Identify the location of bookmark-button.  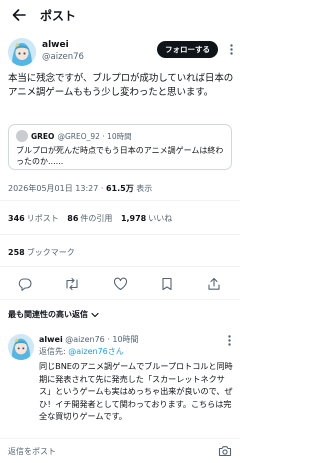
(167, 284).